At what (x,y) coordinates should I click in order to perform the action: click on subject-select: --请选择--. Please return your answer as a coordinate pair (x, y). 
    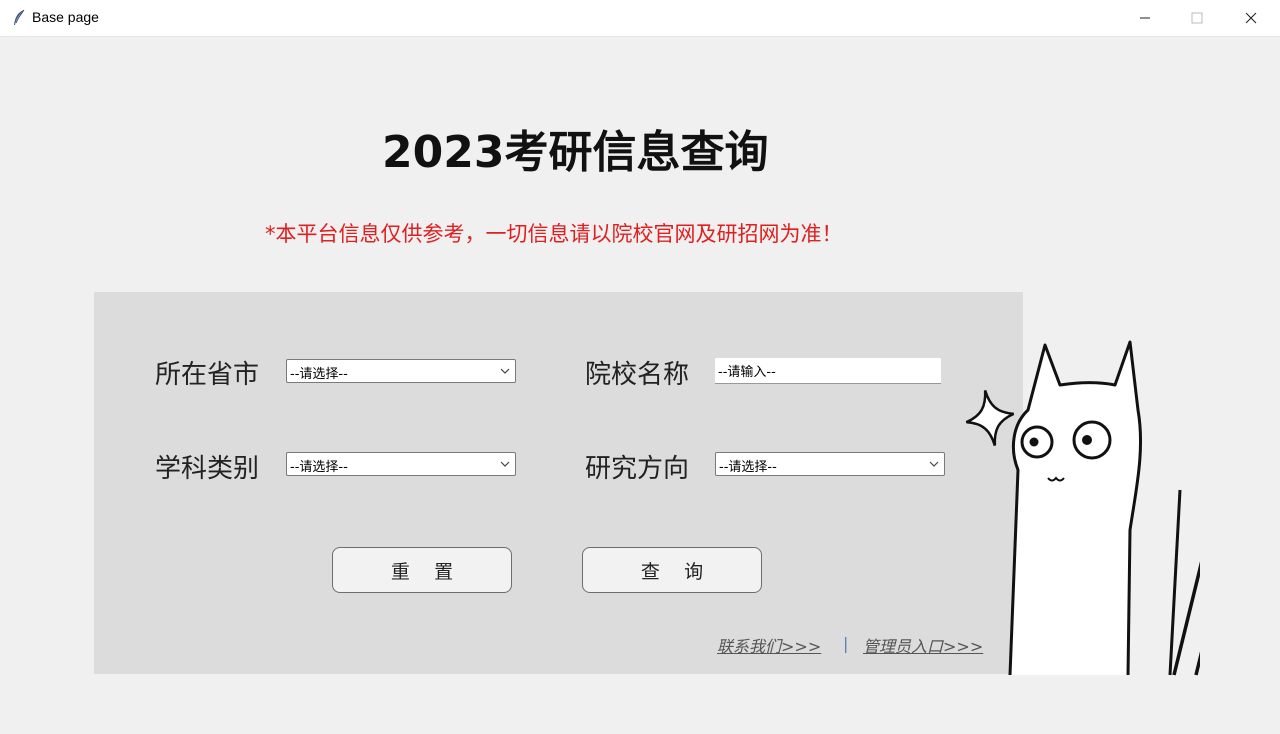
    Looking at the image, I should click on (401, 464).